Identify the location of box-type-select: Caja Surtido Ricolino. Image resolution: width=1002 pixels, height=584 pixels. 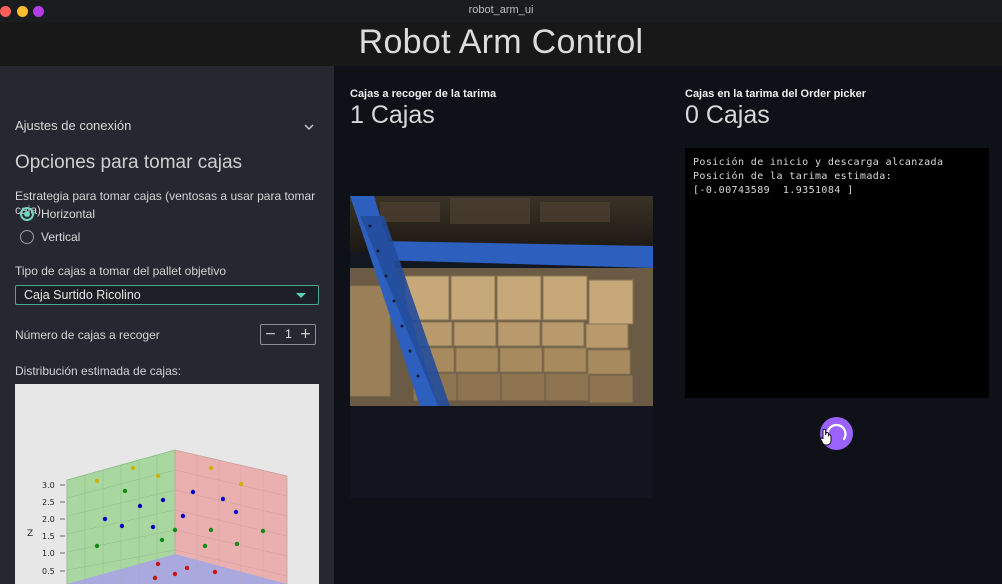
(167, 295).